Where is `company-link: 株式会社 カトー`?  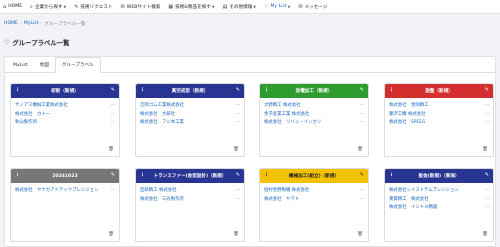 company-link: 株式会社 カトー is located at coordinates (32, 114).